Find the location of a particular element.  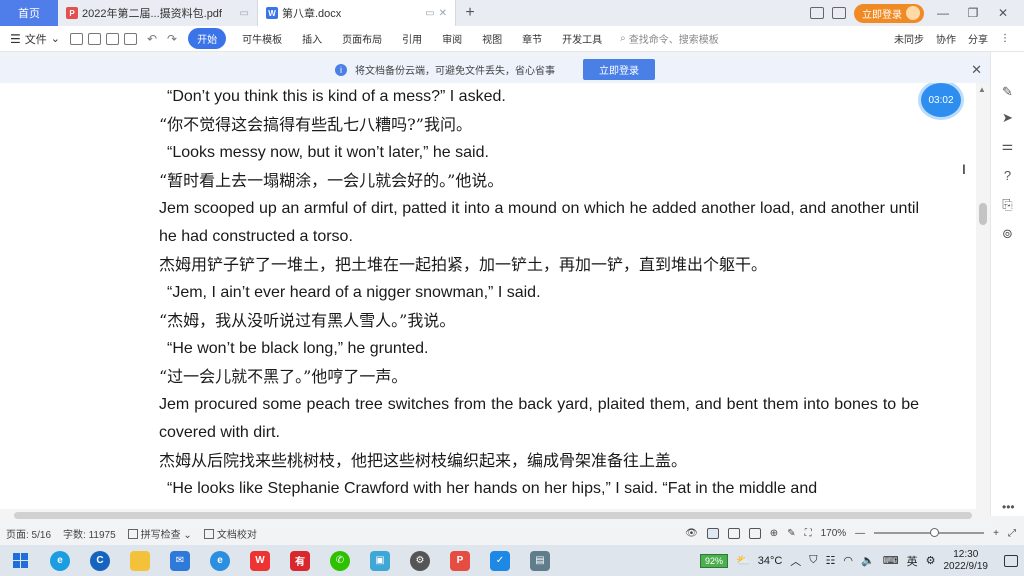

taskbar-app-blue: C is located at coordinates (100, 560).